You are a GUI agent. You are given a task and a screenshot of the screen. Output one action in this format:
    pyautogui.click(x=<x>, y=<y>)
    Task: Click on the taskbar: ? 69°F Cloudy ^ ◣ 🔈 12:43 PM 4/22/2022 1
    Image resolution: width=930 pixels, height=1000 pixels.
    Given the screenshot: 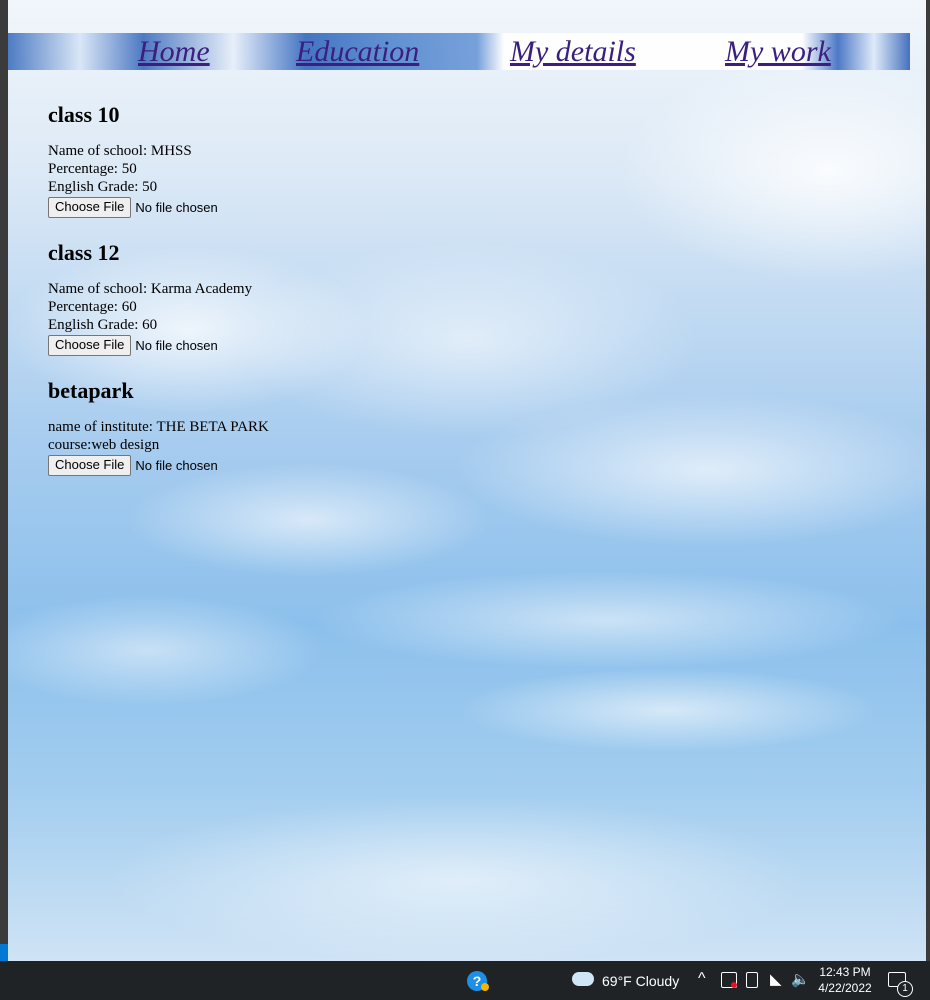 What is the action you would take?
    pyautogui.click(x=465, y=980)
    